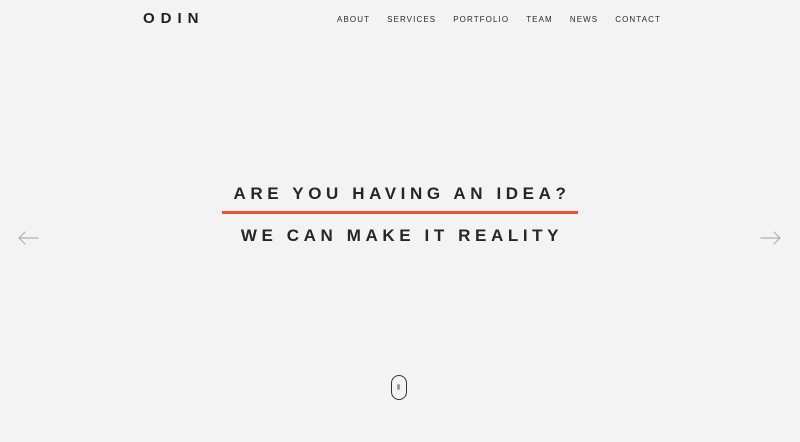 The image size is (800, 442). Describe the element at coordinates (402, 235) in the screenshot. I see `hero-subline: WE CAN MAKE IT REALITY` at that location.